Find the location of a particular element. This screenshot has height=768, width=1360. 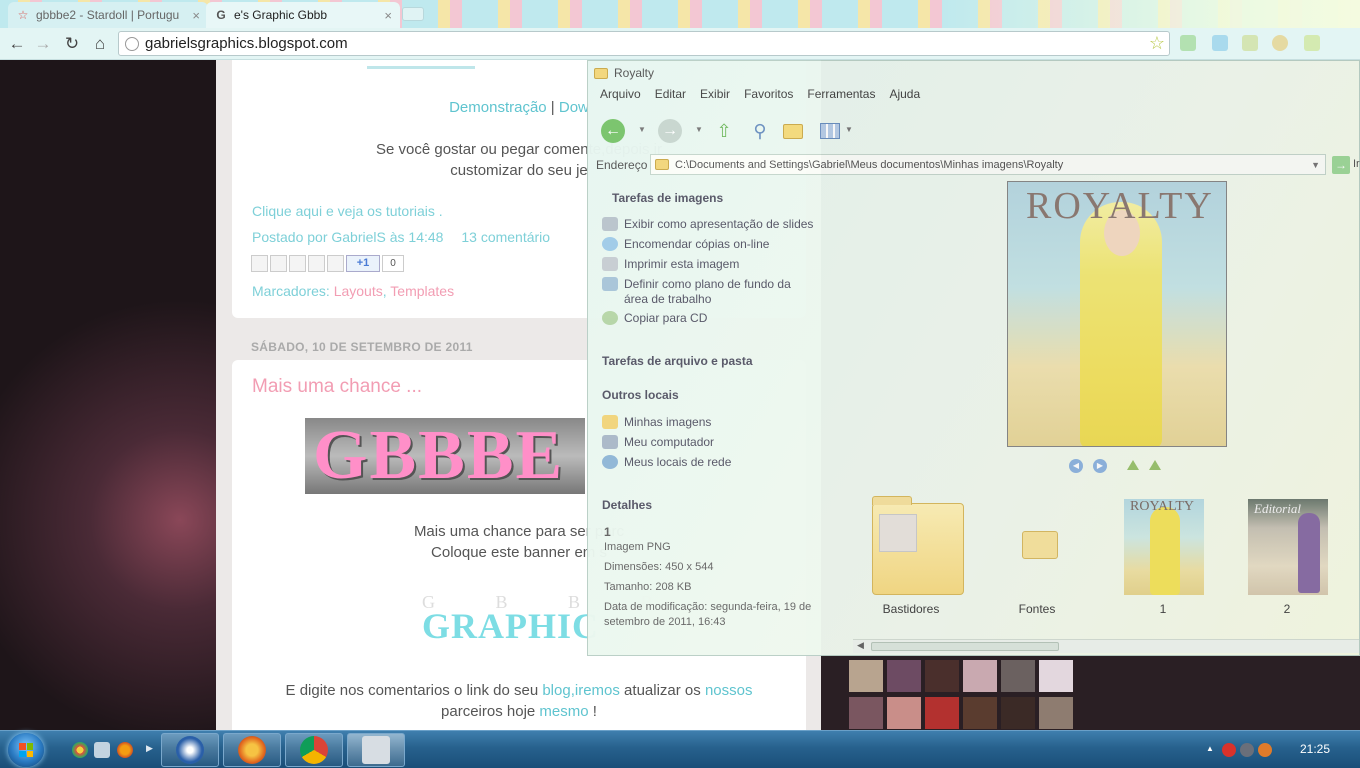

text-link: mesmo is located at coordinates (563, 711).